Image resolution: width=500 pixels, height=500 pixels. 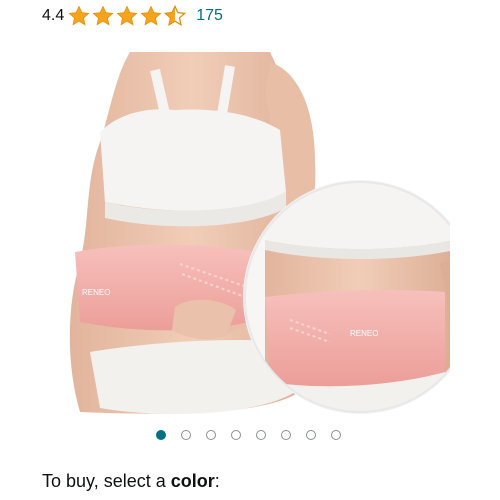 I want to click on buy-prompt-emphasis: color, so click(x=192, y=481).